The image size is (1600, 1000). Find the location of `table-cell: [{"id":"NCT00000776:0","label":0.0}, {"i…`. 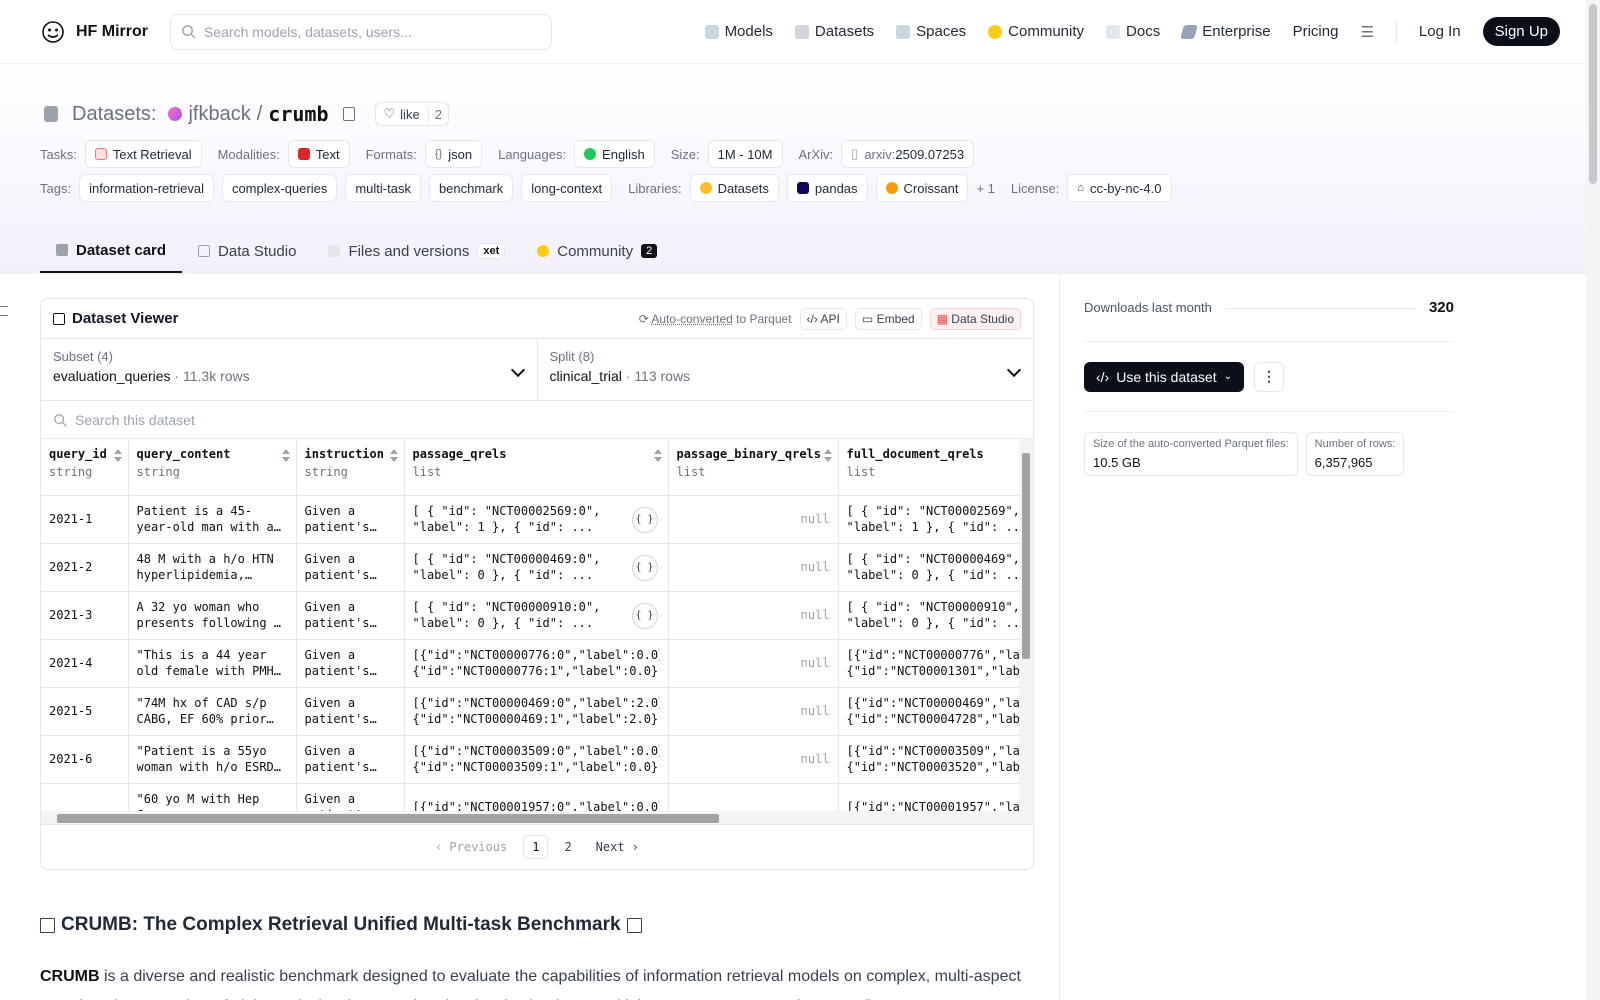

table-cell: [{"id":"NCT00000776:0","label":0.0}, {"i… is located at coordinates (536, 663).